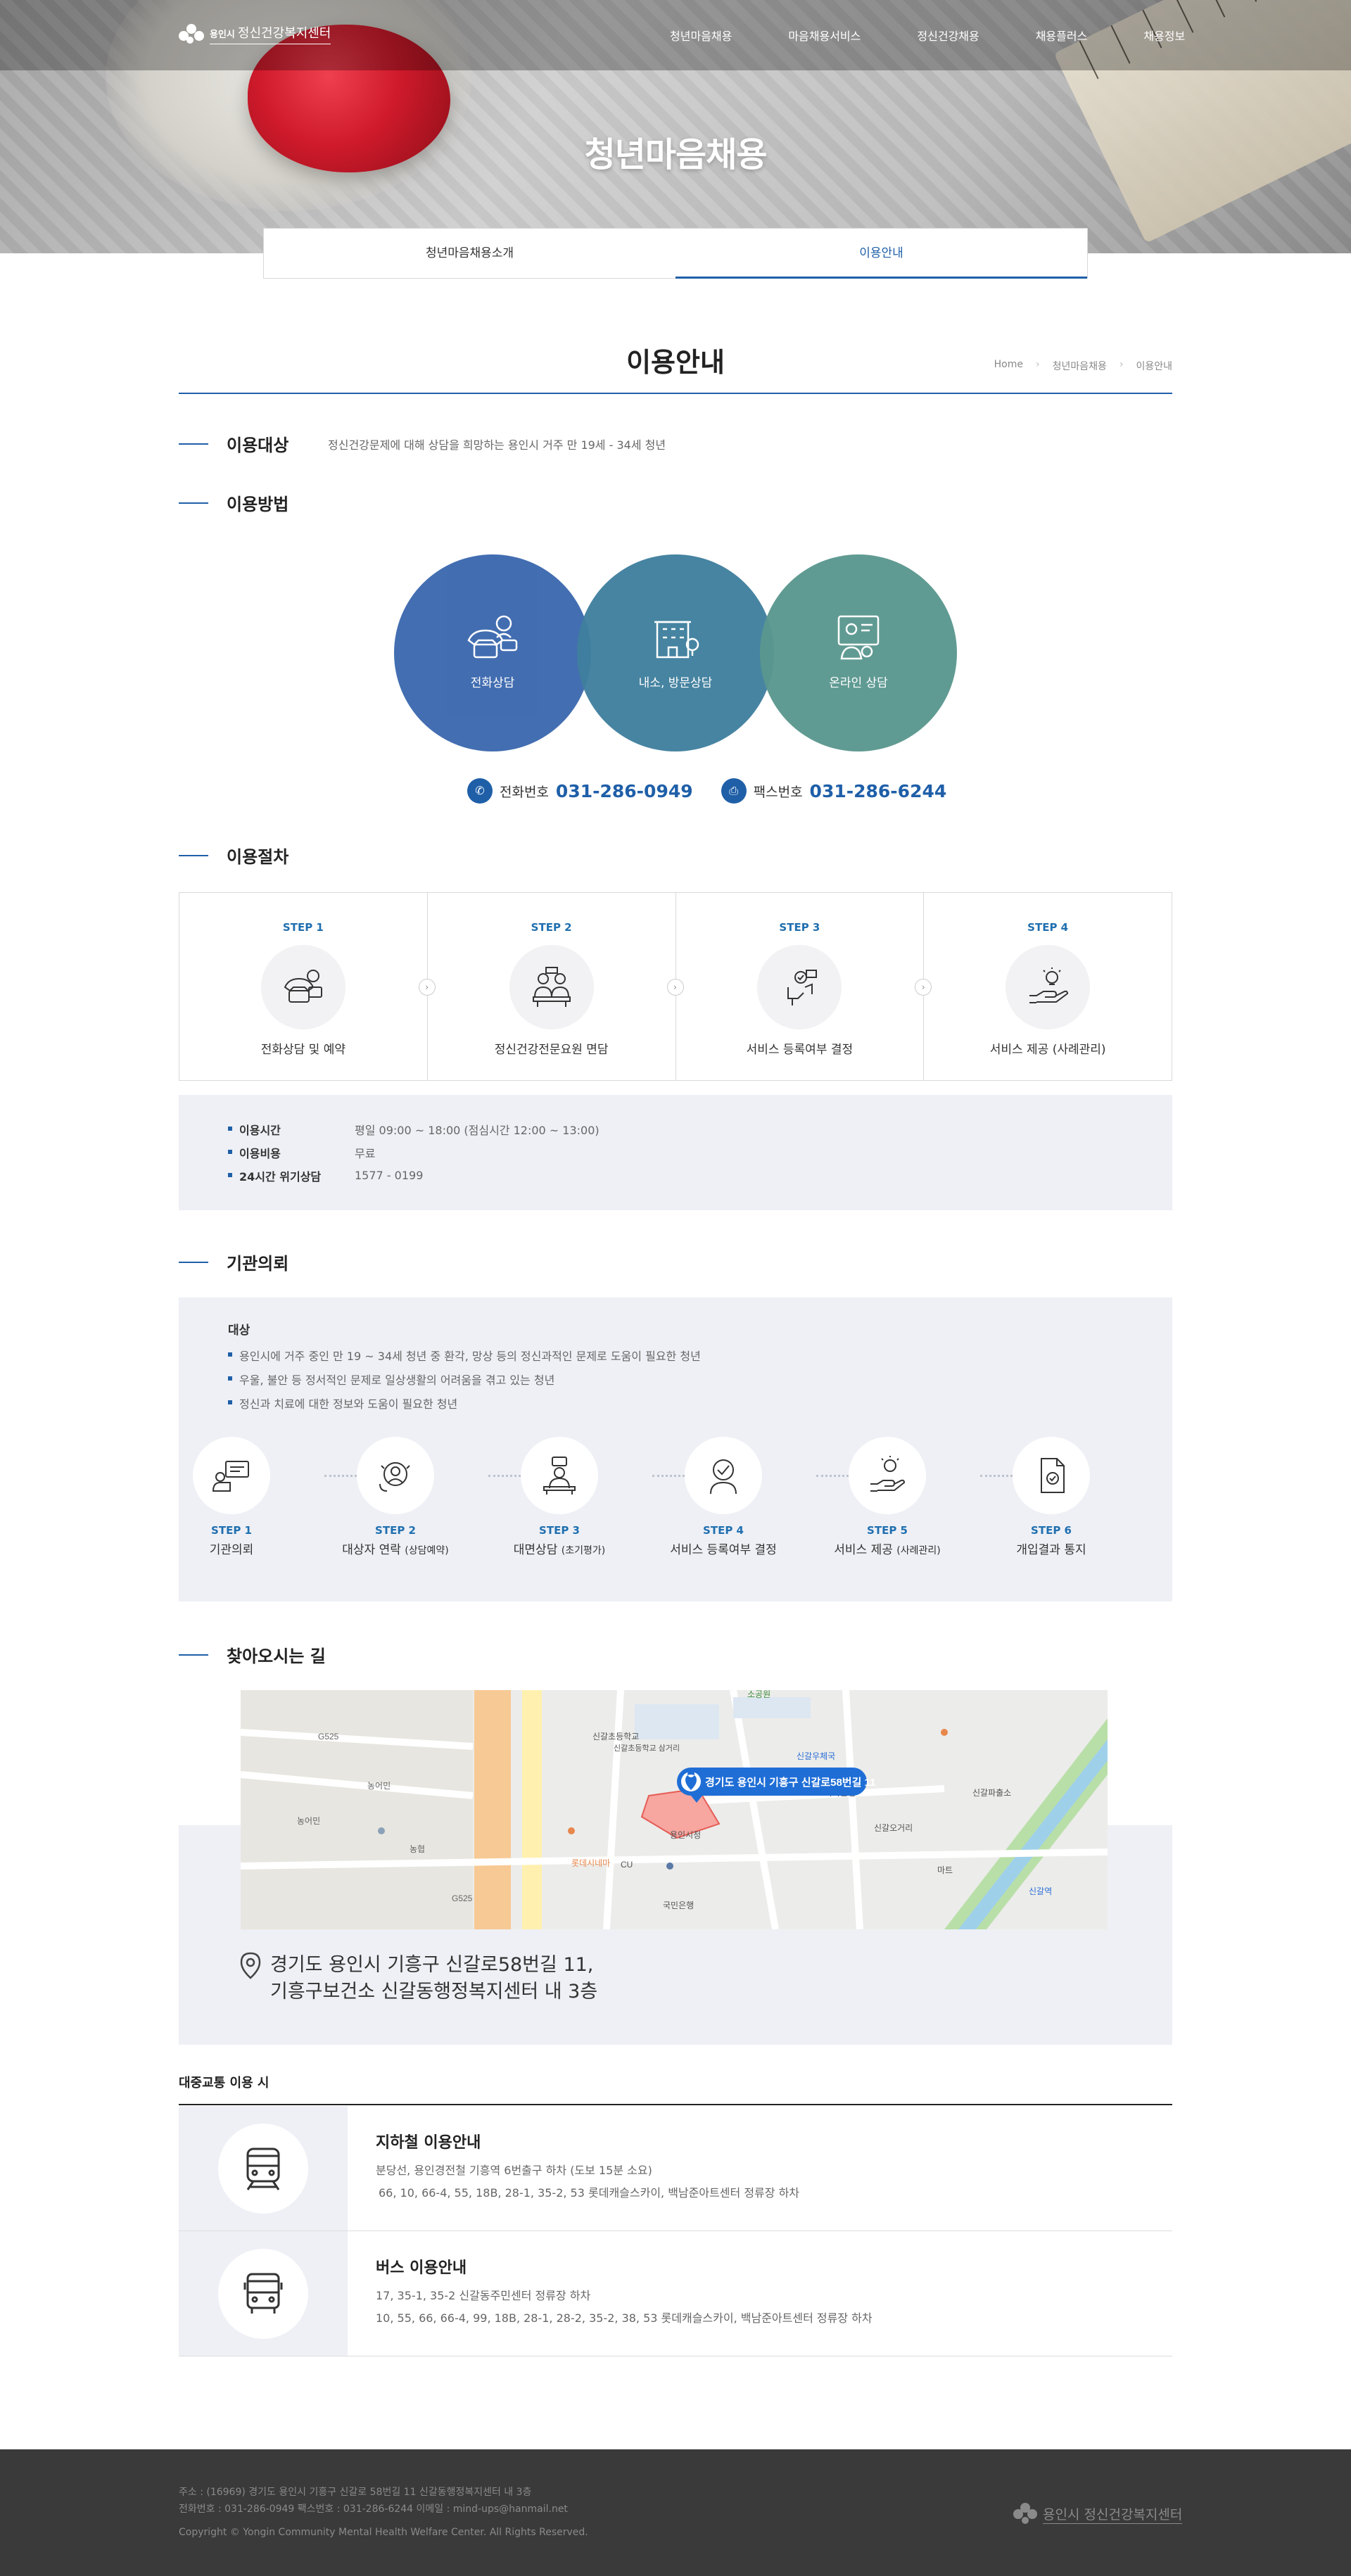 The width and height of the screenshot is (1351, 2576). What do you see at coordinates (1048, 927) in the screenshot?
I see `step-number: STEP 4` at bounding box center [1048, 927].